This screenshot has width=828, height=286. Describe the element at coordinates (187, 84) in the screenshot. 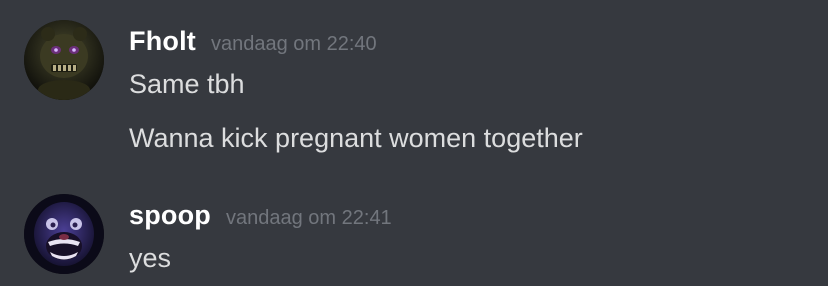

I see `message-text: Same tbh` at that location.